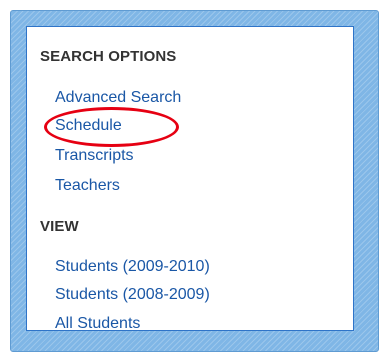 The height and width of the screenshot is (360, 387). What do you see at coordinates (118, 98) in the screenshot?
I see `advanced-search-link: Advanced Search` at bounding box center [118, 98].